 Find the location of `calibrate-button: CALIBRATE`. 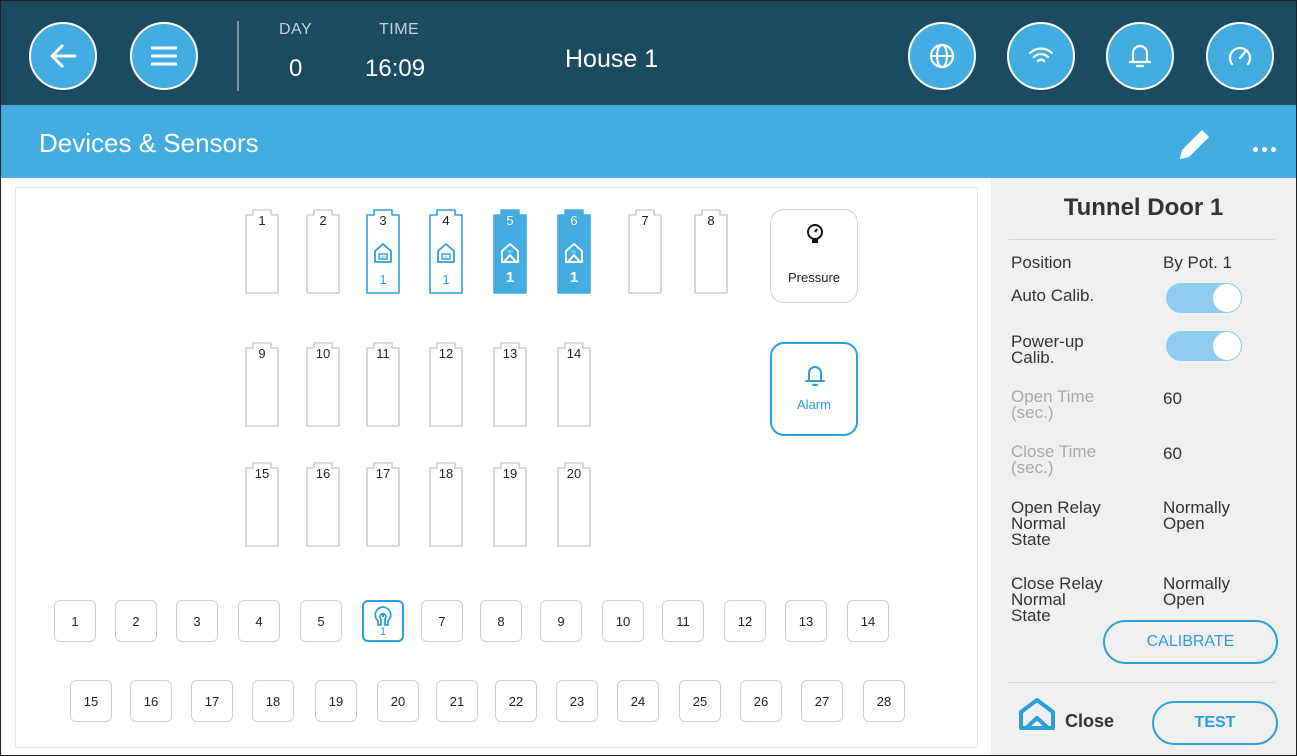

calibrate-button: CALIBRATE is located at coordinates (1190, 642).